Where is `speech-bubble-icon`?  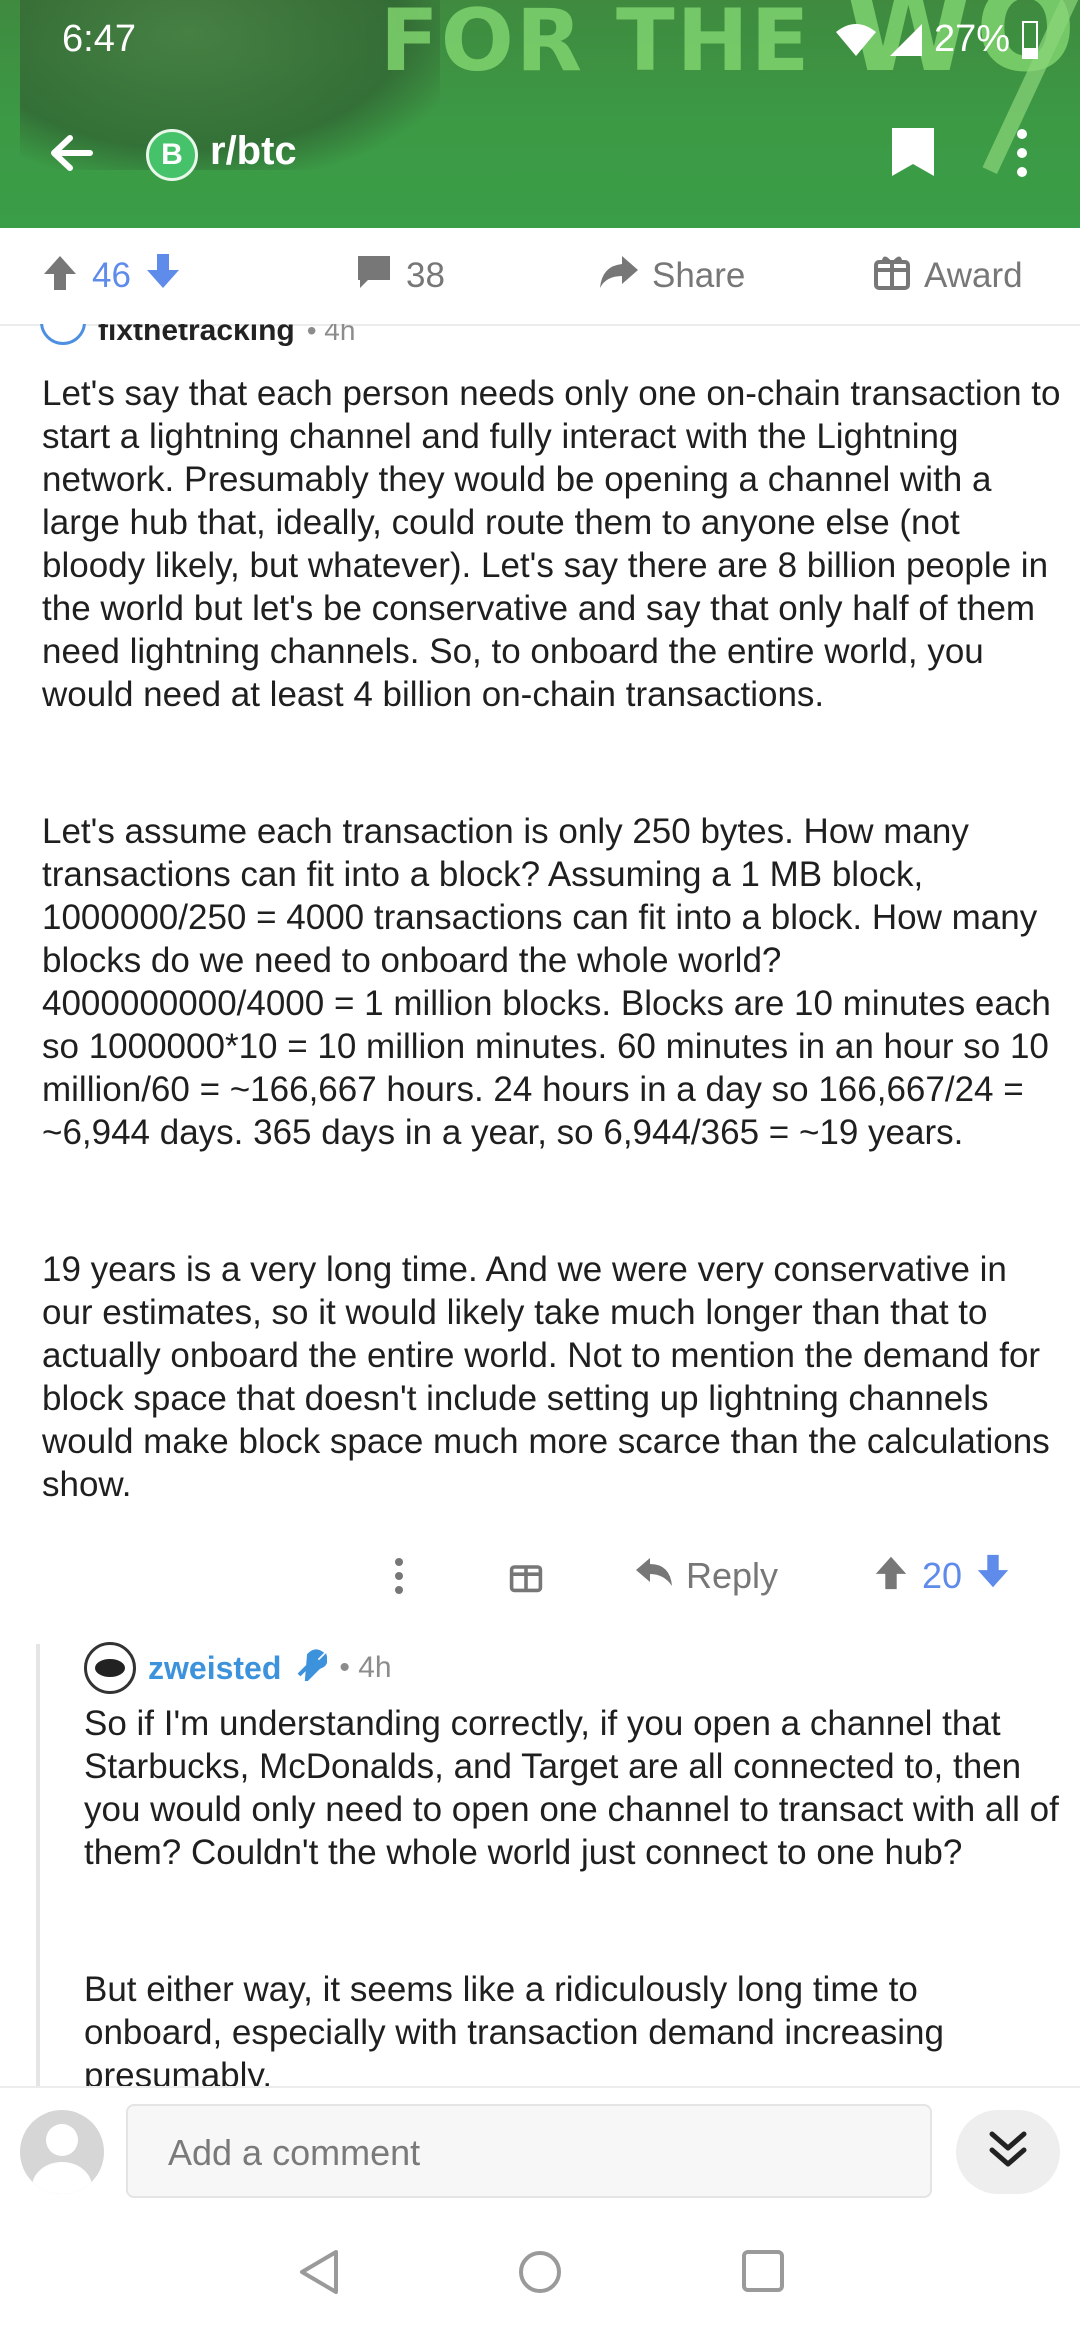 speech-bubble-icon is located at coordinates (374, 276).